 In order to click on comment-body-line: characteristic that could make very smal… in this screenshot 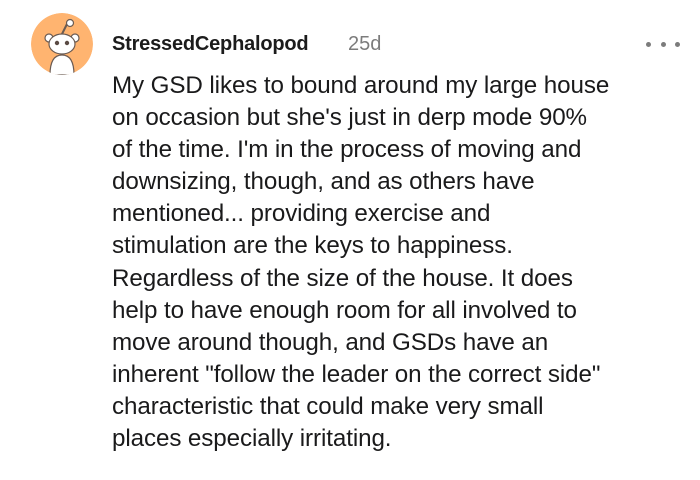, I will do `click(328, 406)`.